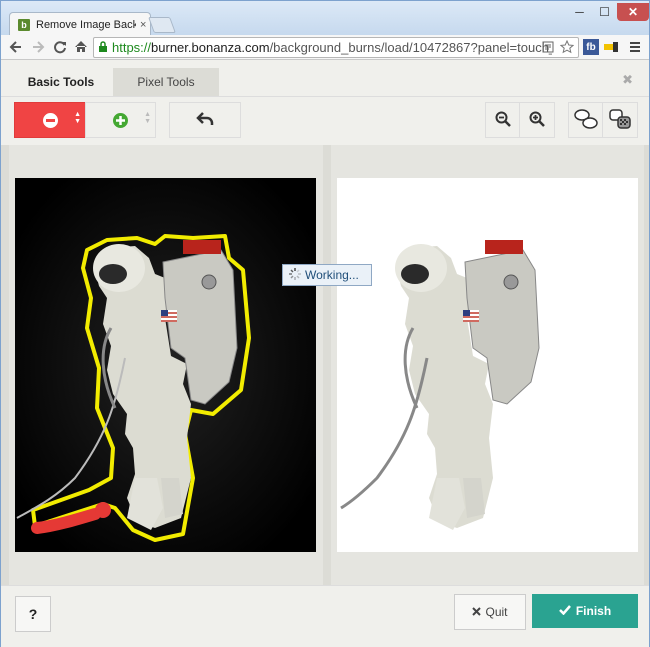  I want to click on zoom-in-button, so click(537, 120).